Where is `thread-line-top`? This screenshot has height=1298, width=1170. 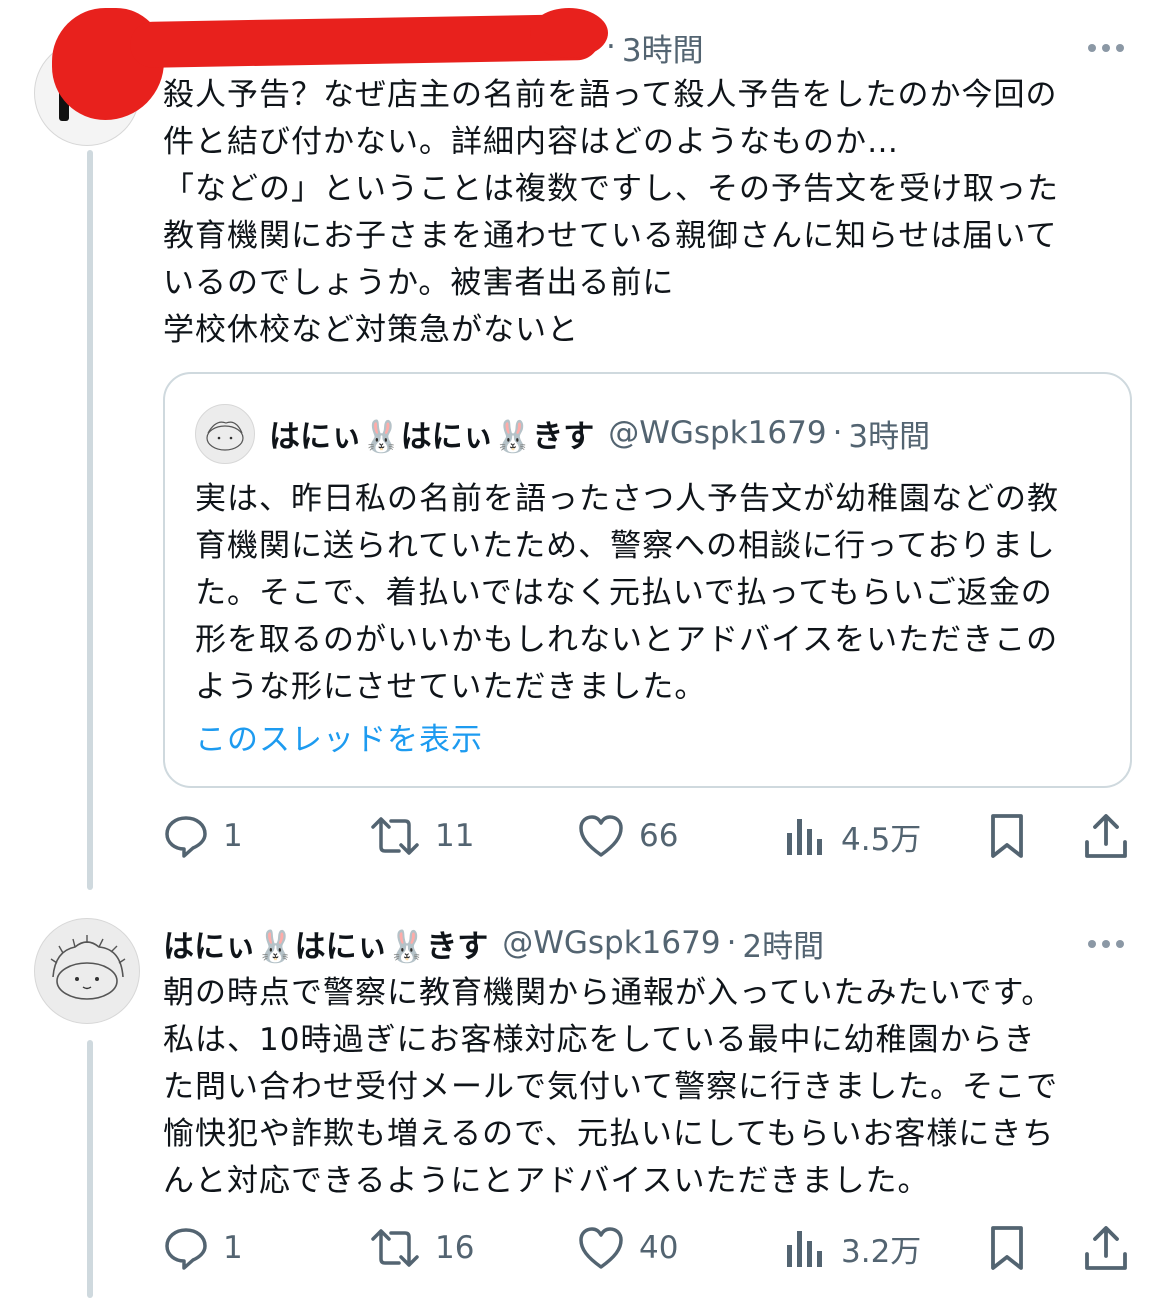
thread-line-top is located at coordinates (90, 520).